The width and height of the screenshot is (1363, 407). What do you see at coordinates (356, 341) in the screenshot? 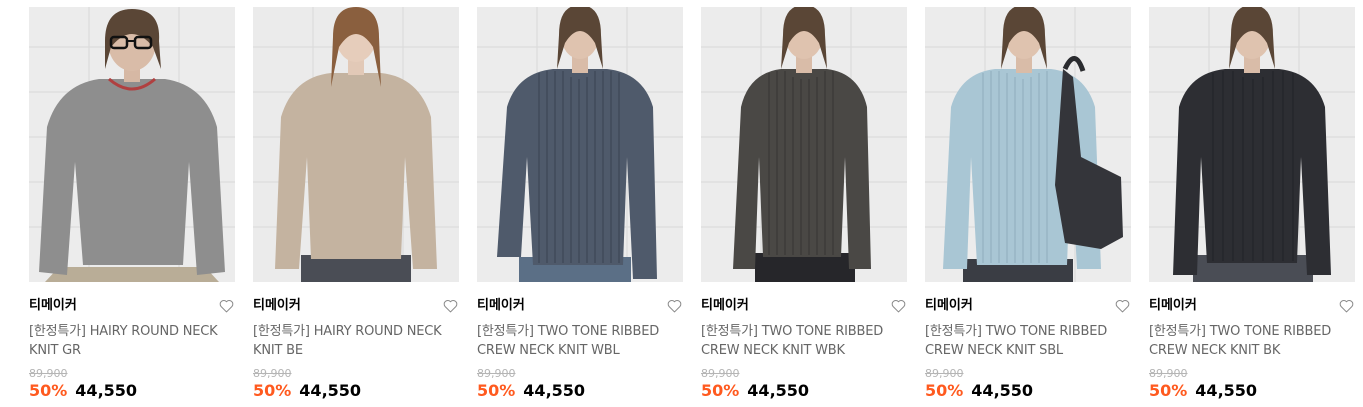
I see `product-title: [한정특가] HAIRY ROUND NECK KNIT BE` at bounding box center [356, 341].